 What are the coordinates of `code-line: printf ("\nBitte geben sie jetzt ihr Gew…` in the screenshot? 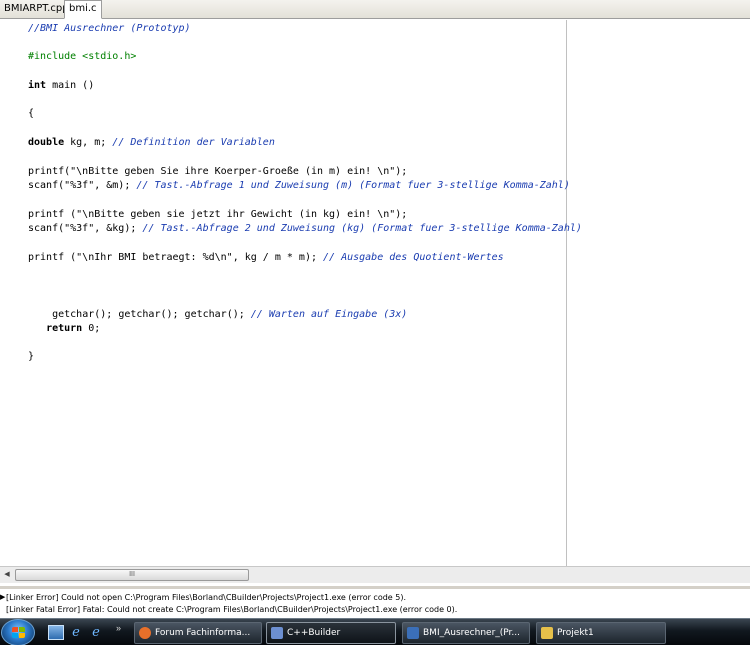 It's located at (217, 215).